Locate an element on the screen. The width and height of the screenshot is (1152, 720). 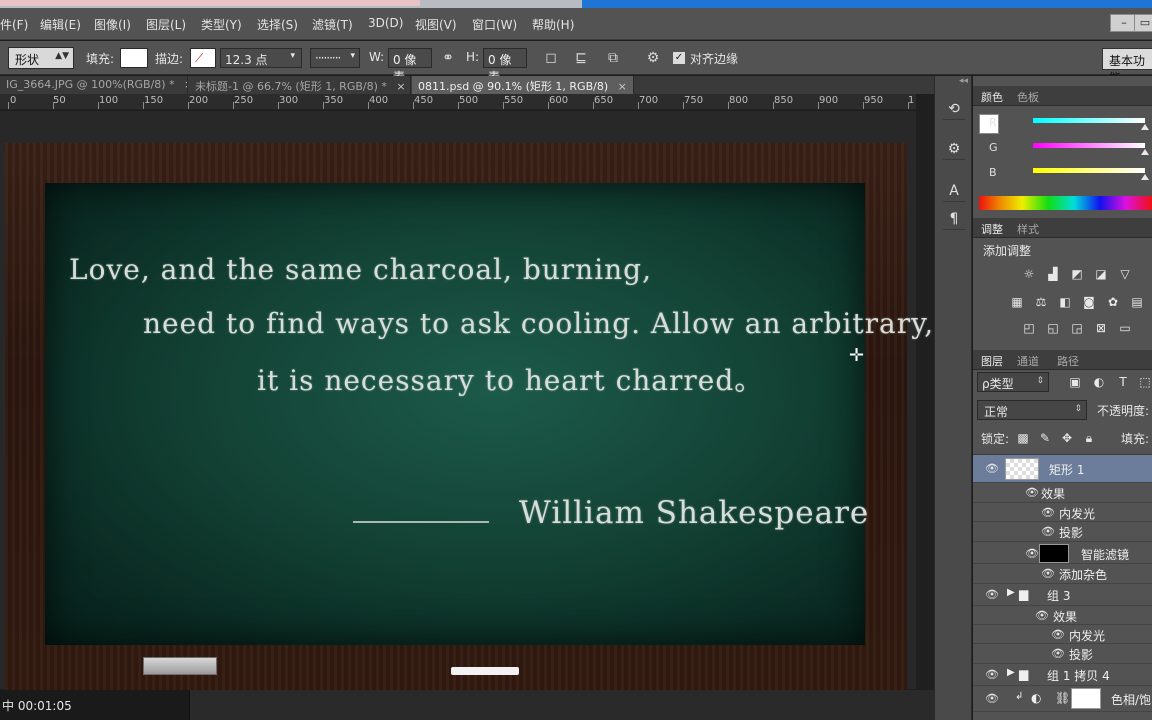
selective-color-icon: ⊠ is located at coordinates (1101, 328).